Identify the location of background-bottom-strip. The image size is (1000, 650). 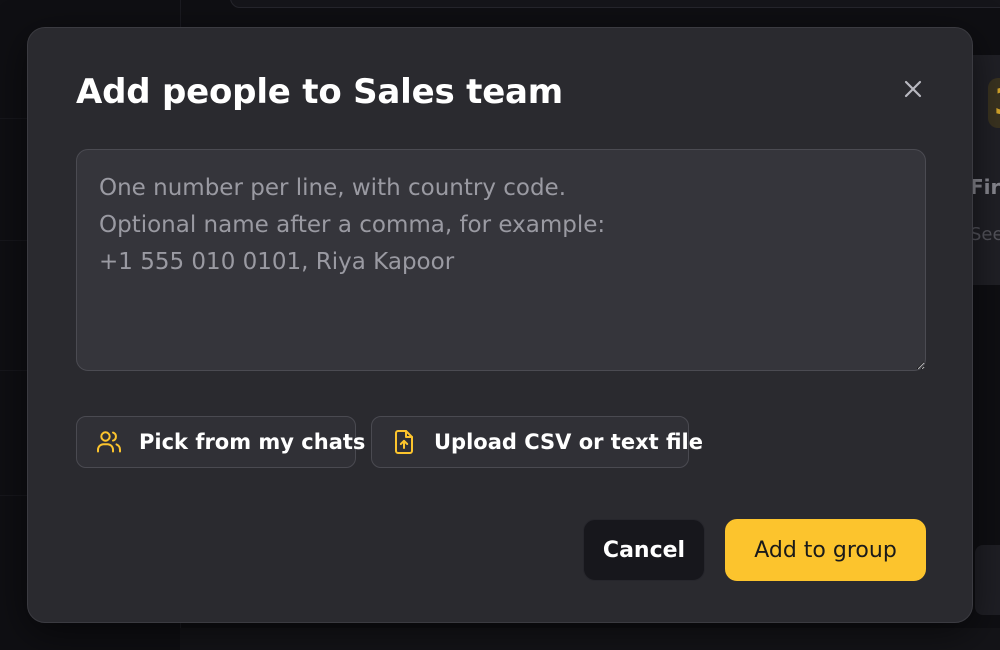
(590, 639).